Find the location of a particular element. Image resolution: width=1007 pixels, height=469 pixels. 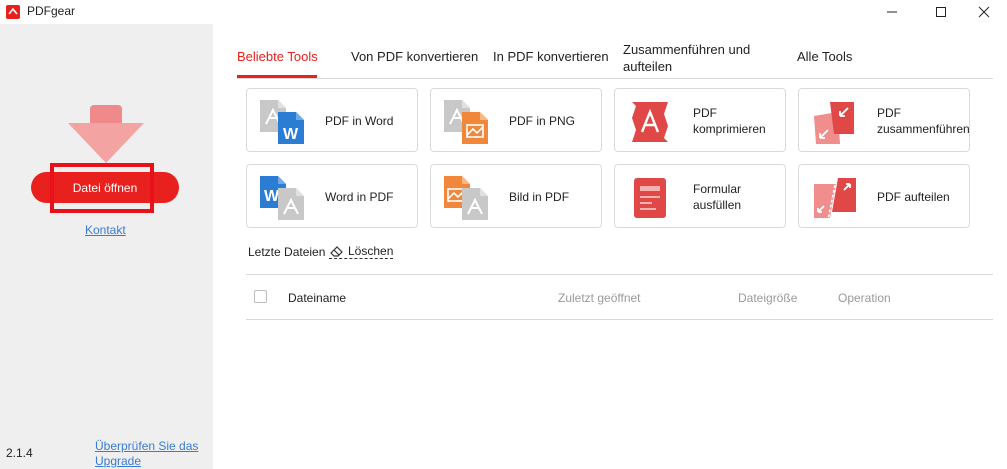

open-file-button: Datei öffnen is located at coordinates (105, 187).